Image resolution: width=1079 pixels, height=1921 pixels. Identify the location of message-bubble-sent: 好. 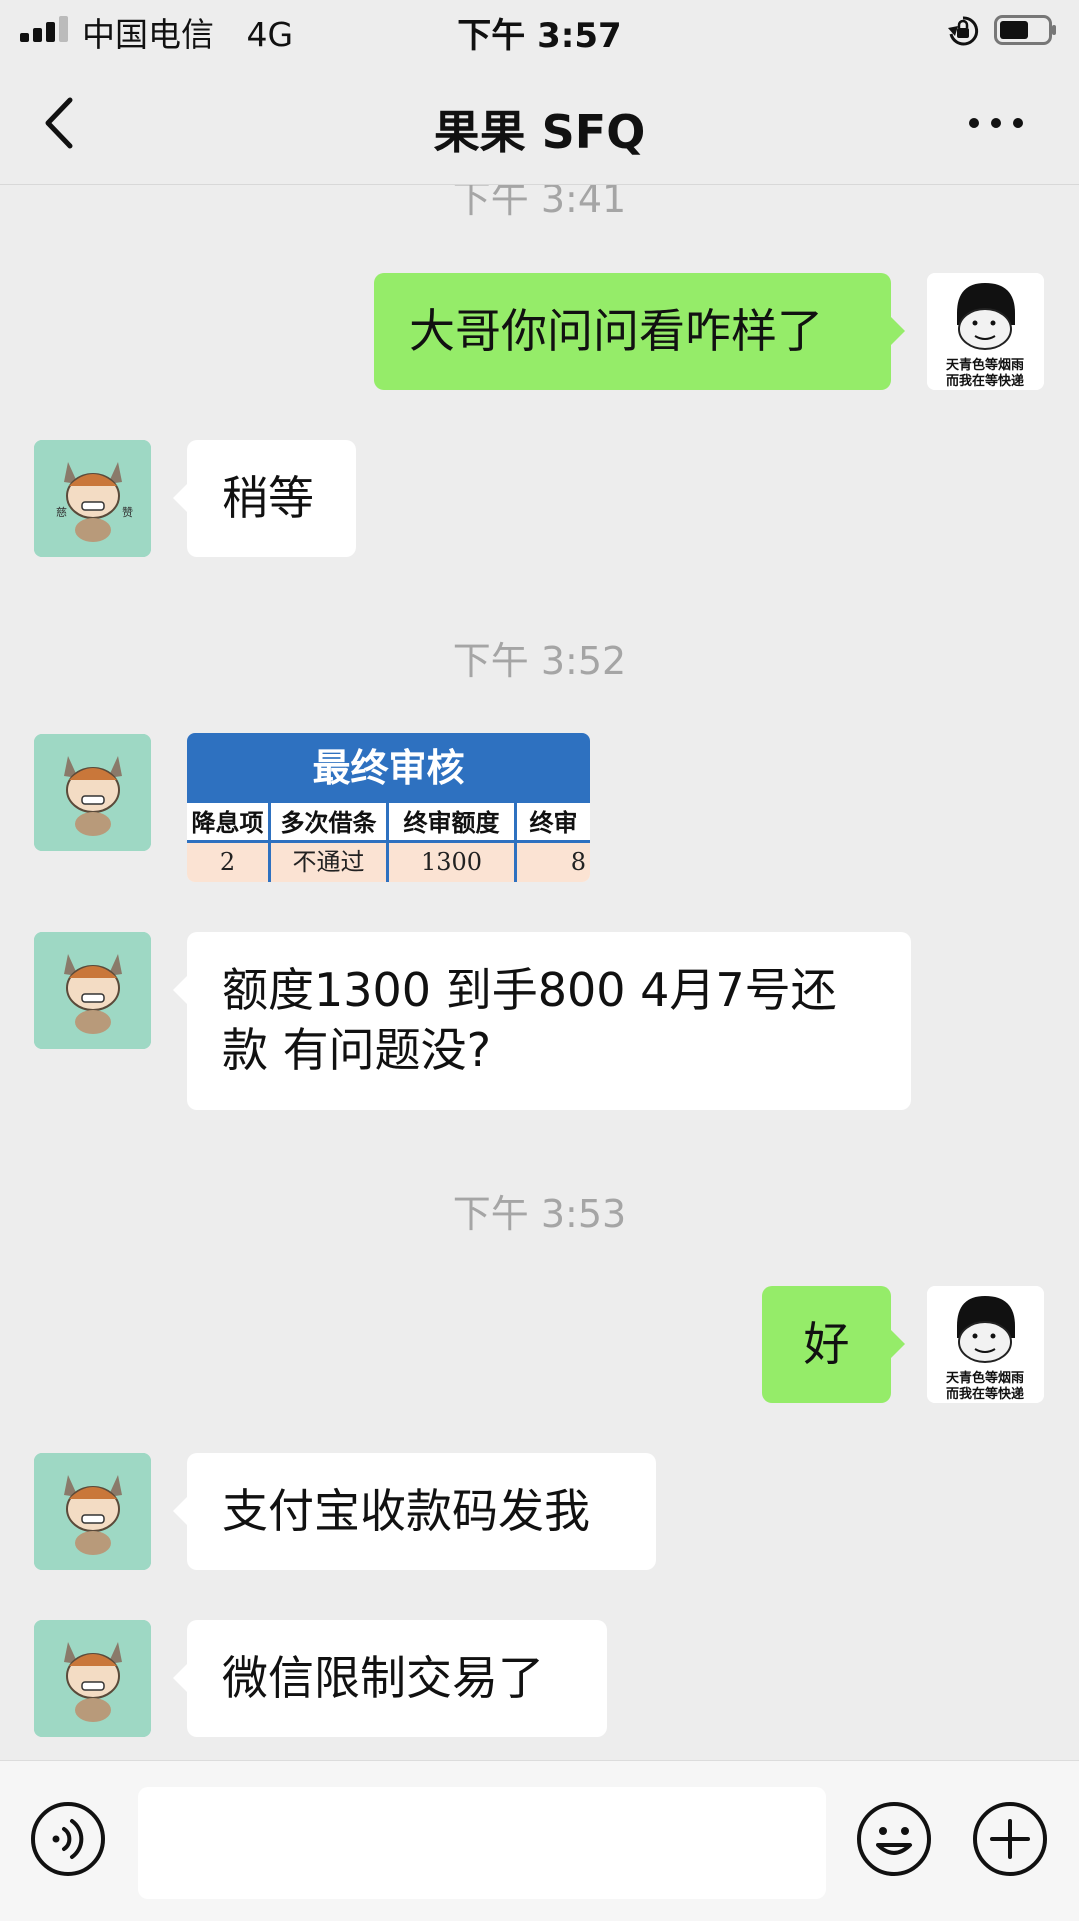
(826, 1344).